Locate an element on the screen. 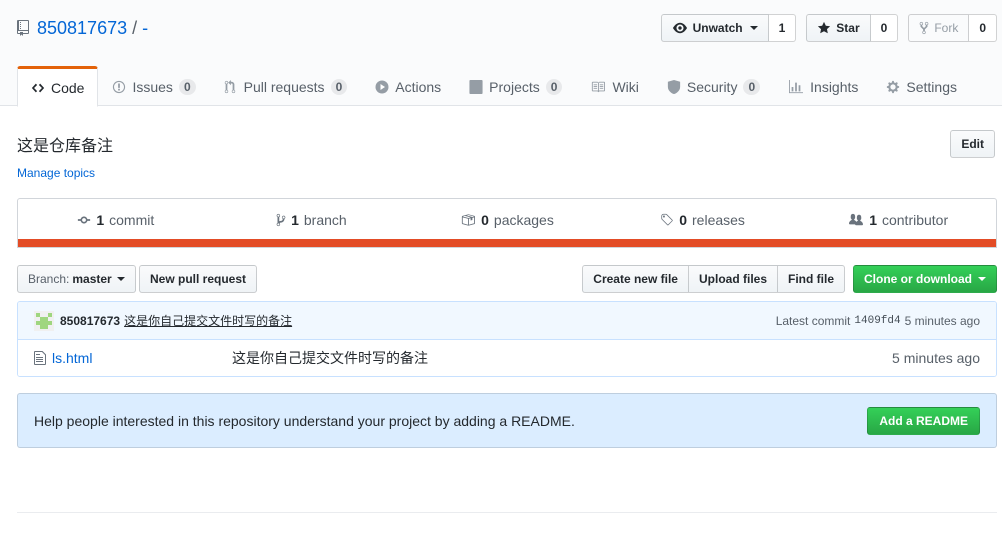 This screenshot has width=1002, height=548. footer-divider is located at coordinates (507, 512).